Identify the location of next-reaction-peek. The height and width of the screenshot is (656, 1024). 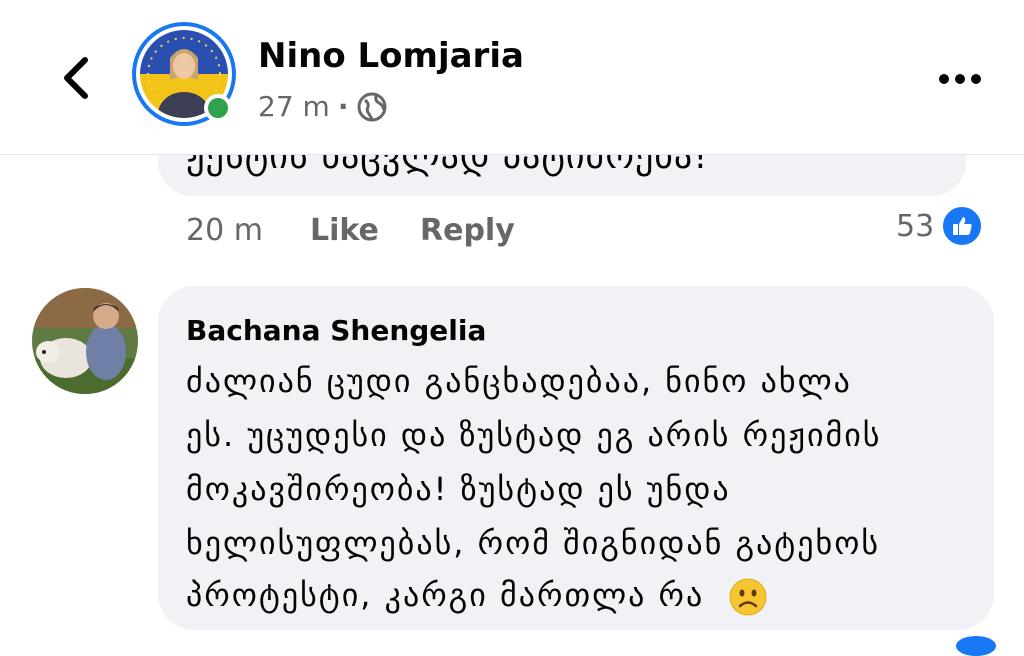
(976, 646).